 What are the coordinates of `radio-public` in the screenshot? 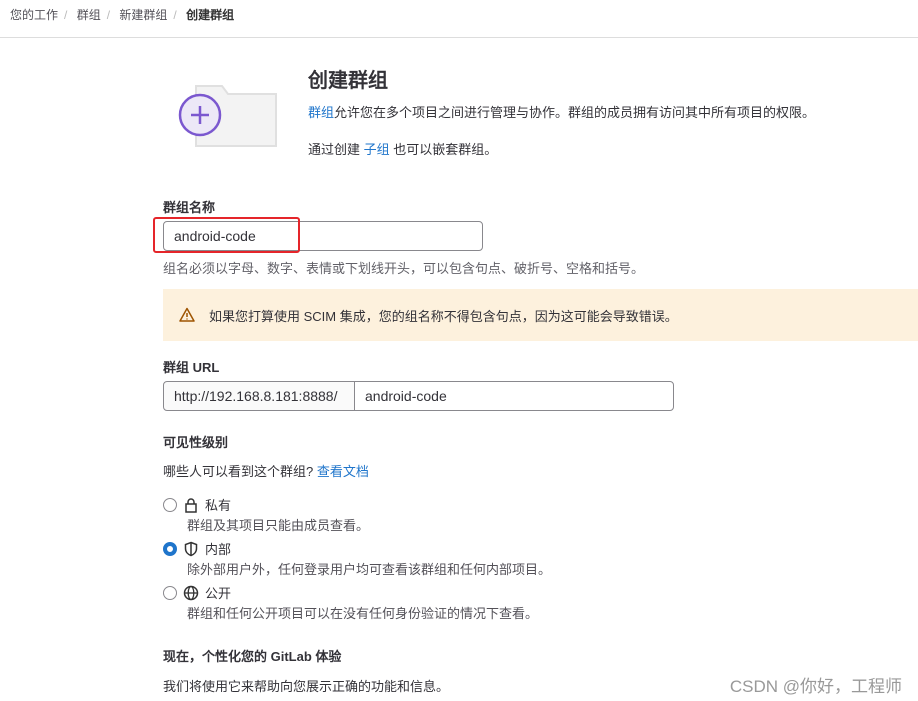 It's located at (170, 592).